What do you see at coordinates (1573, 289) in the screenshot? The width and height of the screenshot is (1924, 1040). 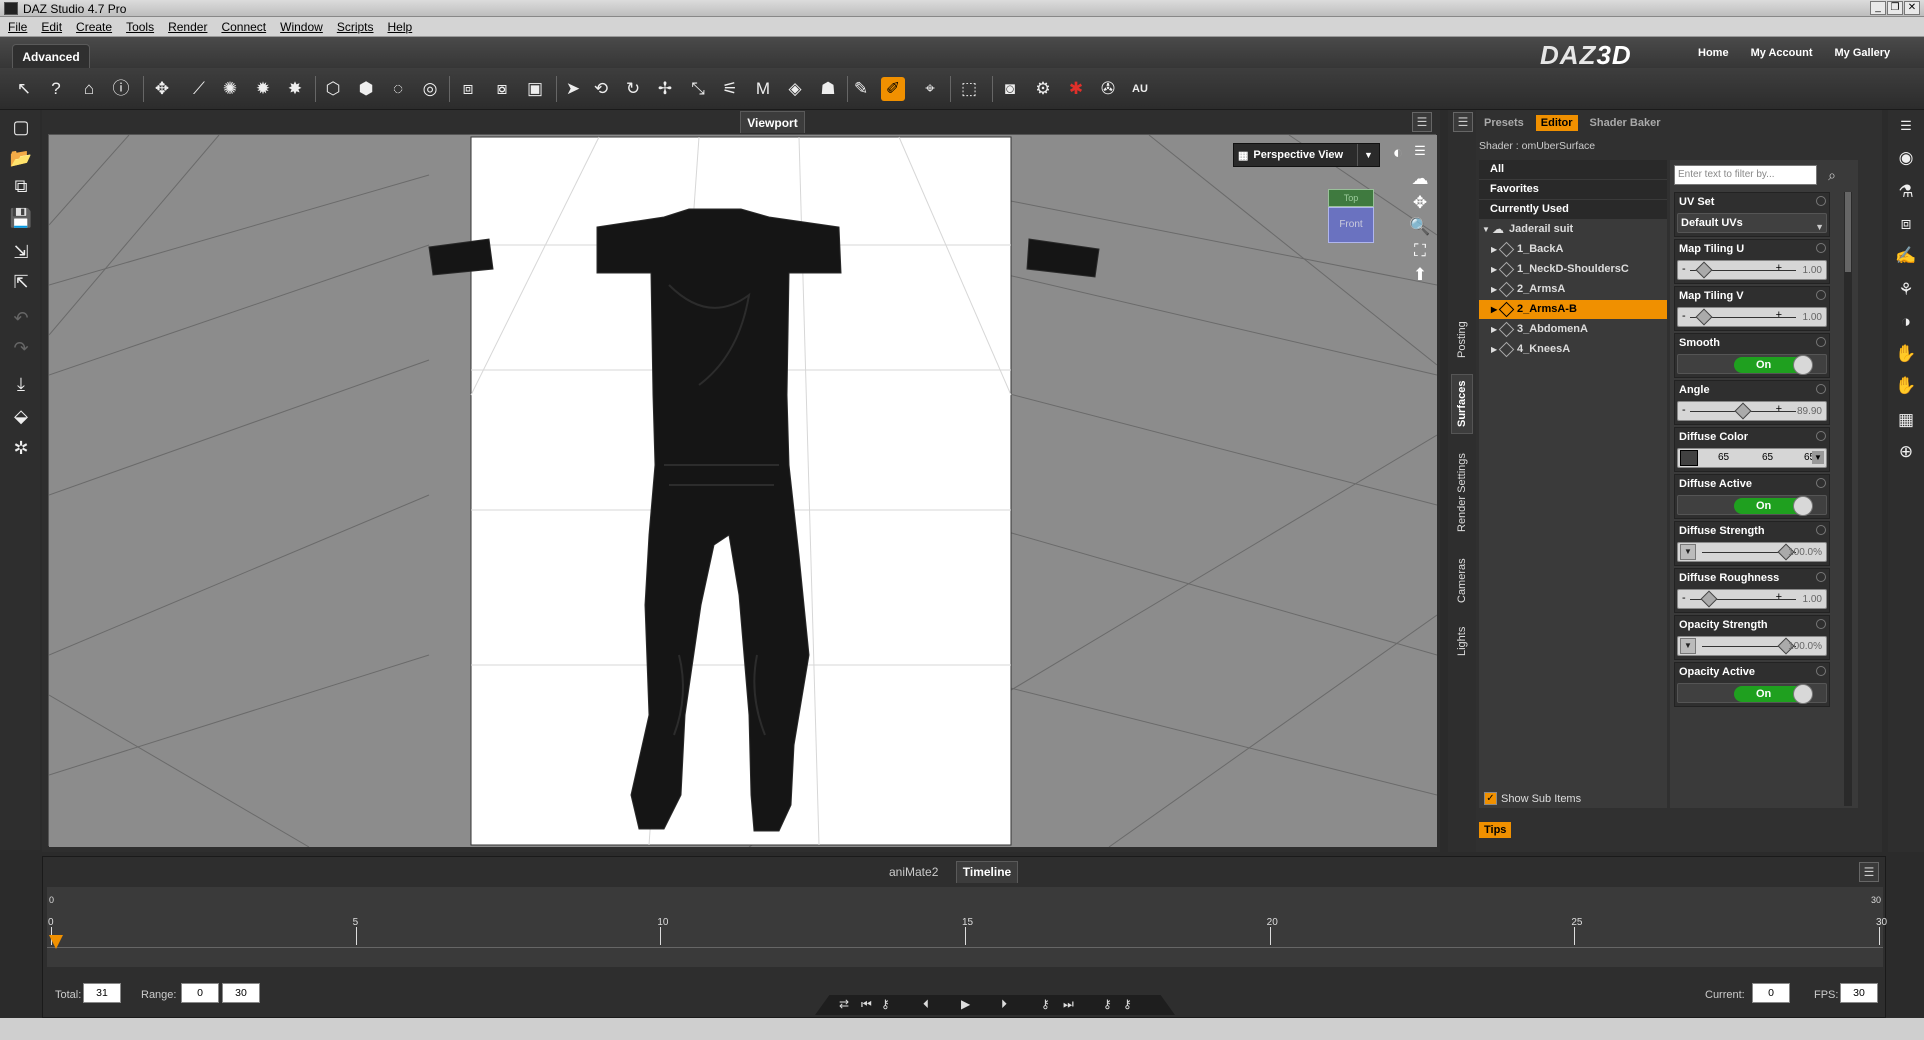 I see `surface-item: ▶ 2_ArmsA` at bounding box center [1573, 289].